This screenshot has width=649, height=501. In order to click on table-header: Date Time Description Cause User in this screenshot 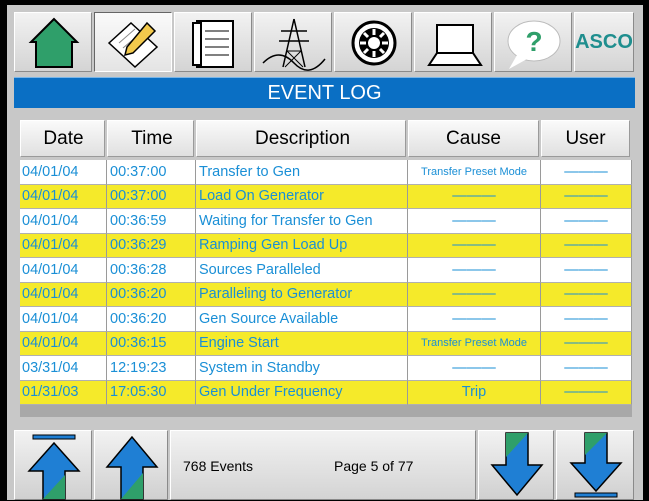, I will do `click(326, 138)`.